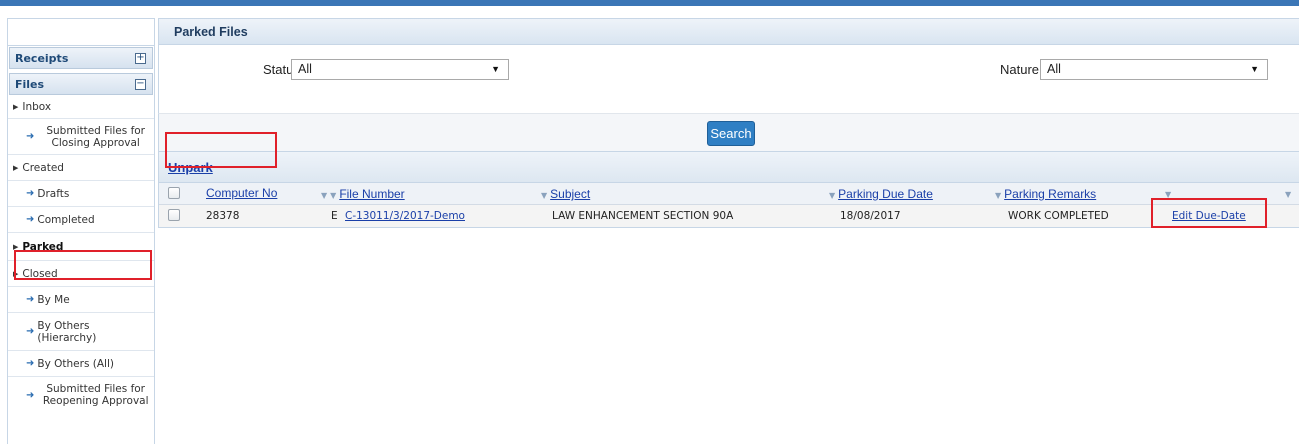 Image resolution: width=1299 pixels, height=444 pixels. What do you see at coordinates (174, 215) in the screenshot?
I see `row-checkbox` at bounding box center [174, 215].